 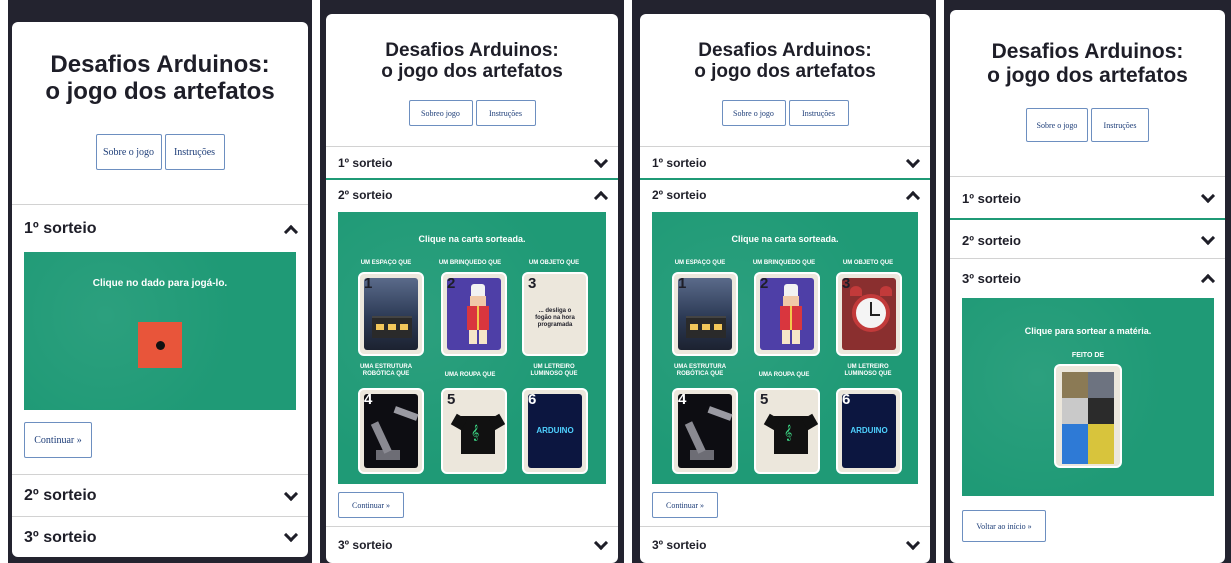 What do you see at coordinates (1088, 331) in the screenshot?
I see `material-prompt: Clique para sortear a matéria.` at bounding box center [1088, 331].